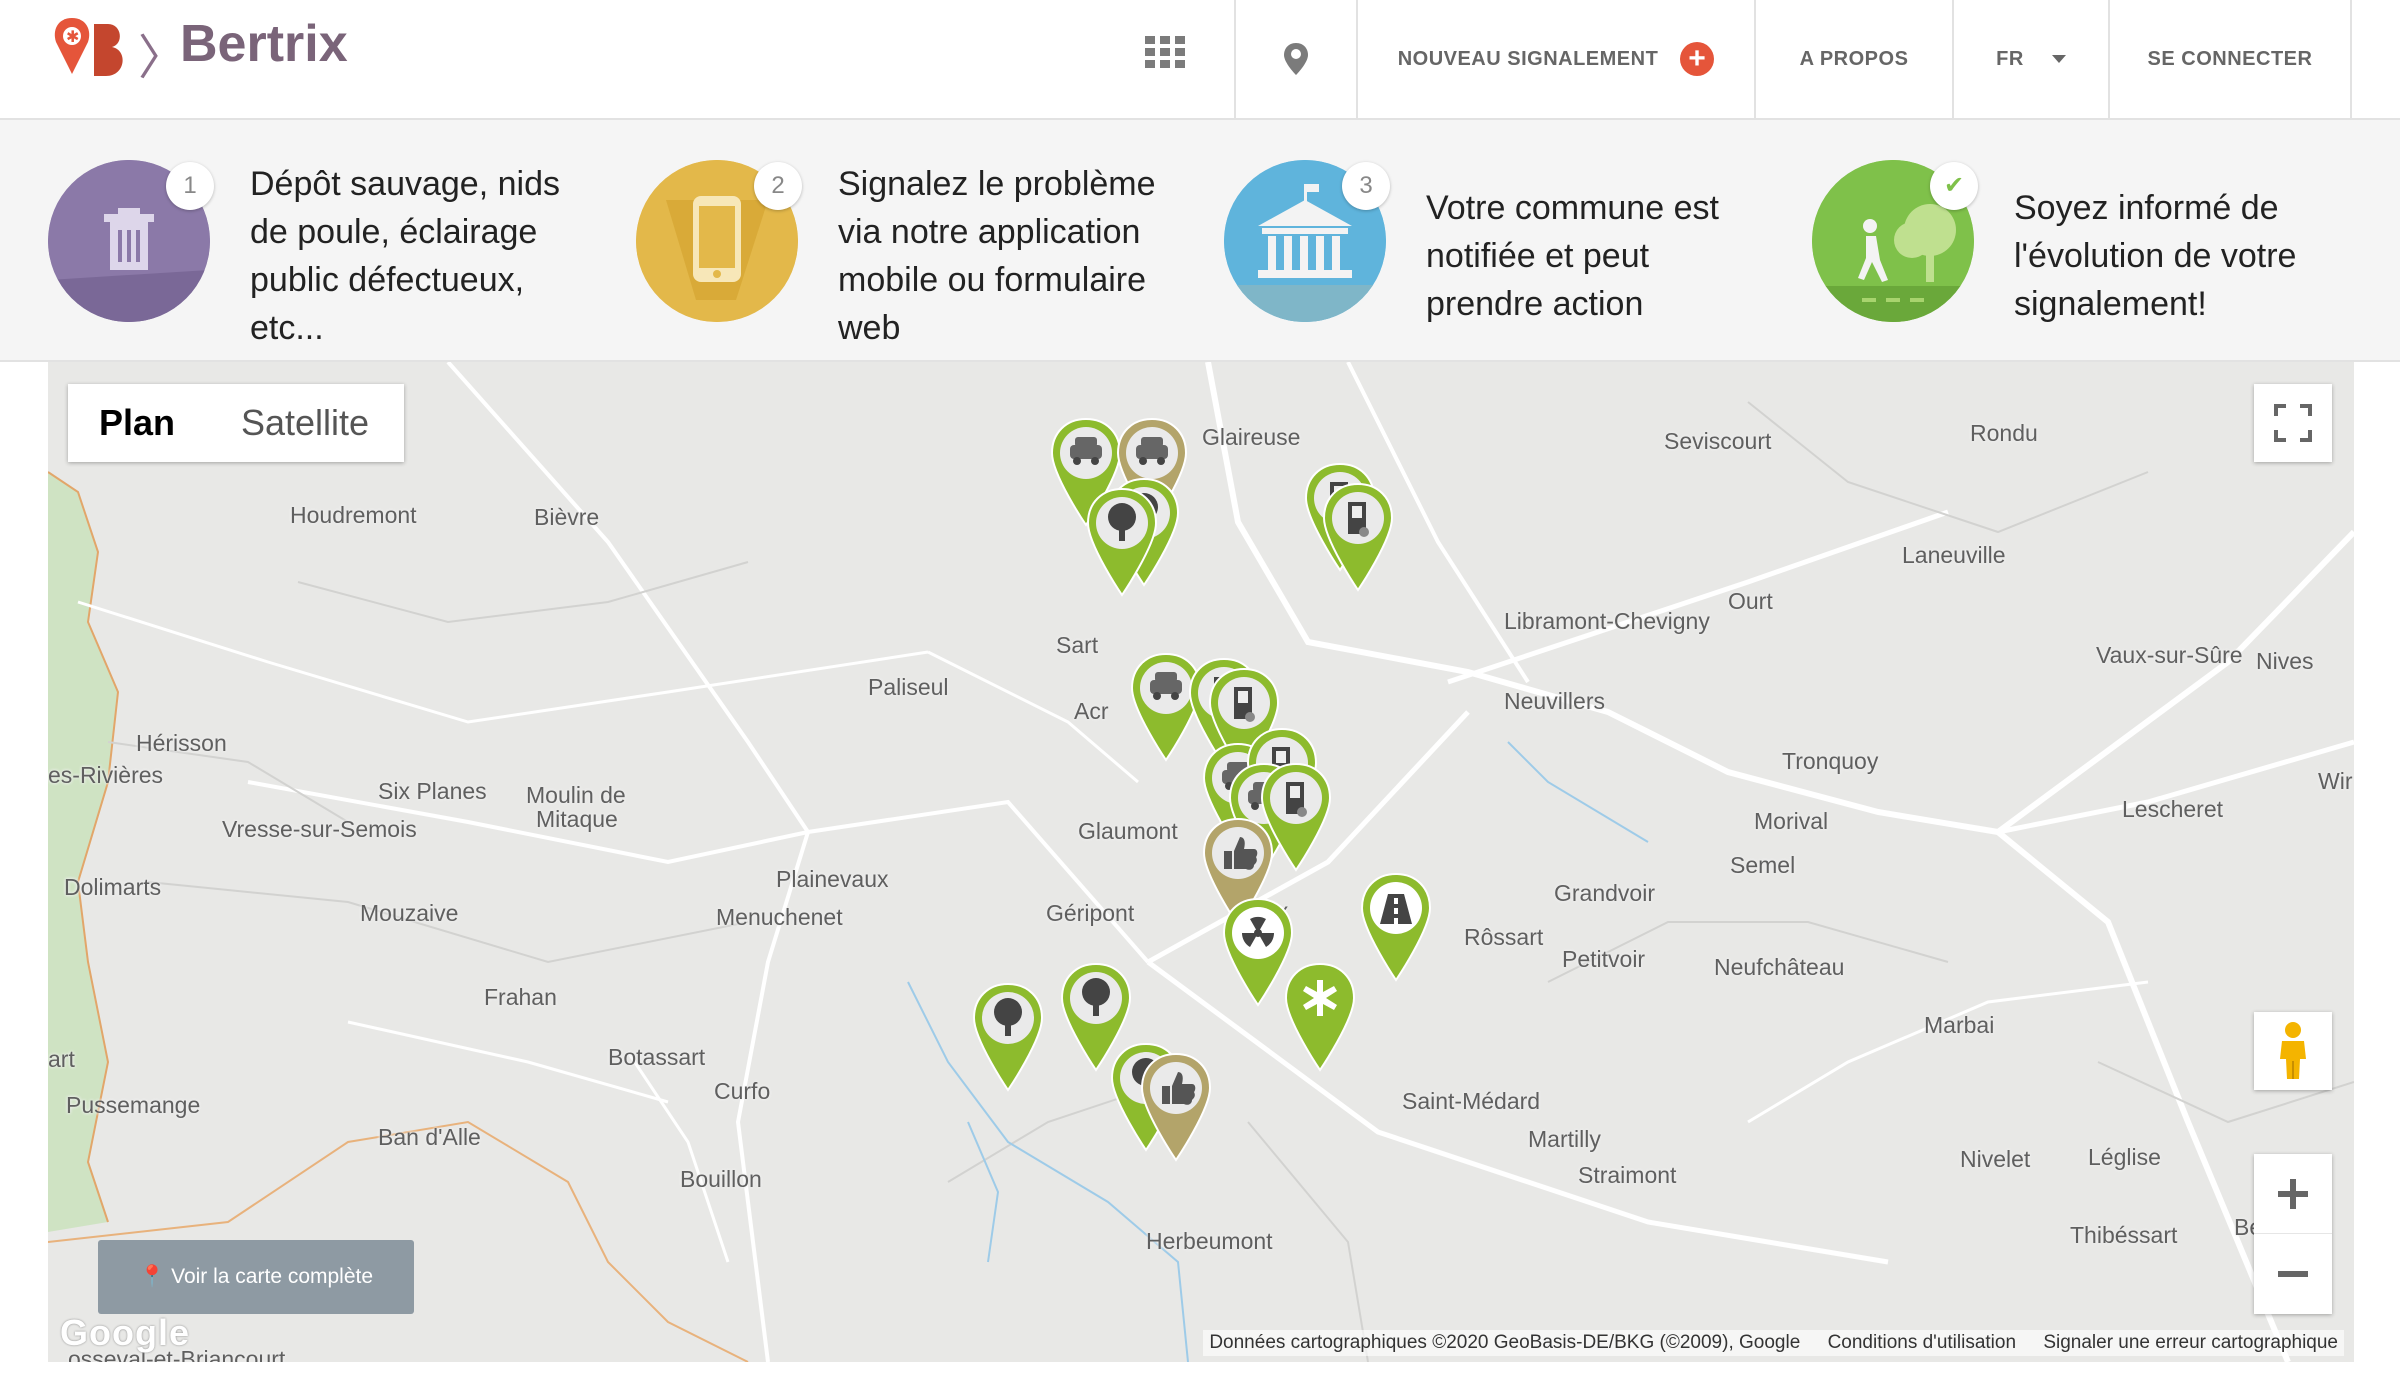 The image size is (2400, 1382). What do you see at coordinates (1528, 58) in the screenshot?
I see `new-report-label: NOUVEAU SIGNALEMENT` at bounding box center [1528, 58].